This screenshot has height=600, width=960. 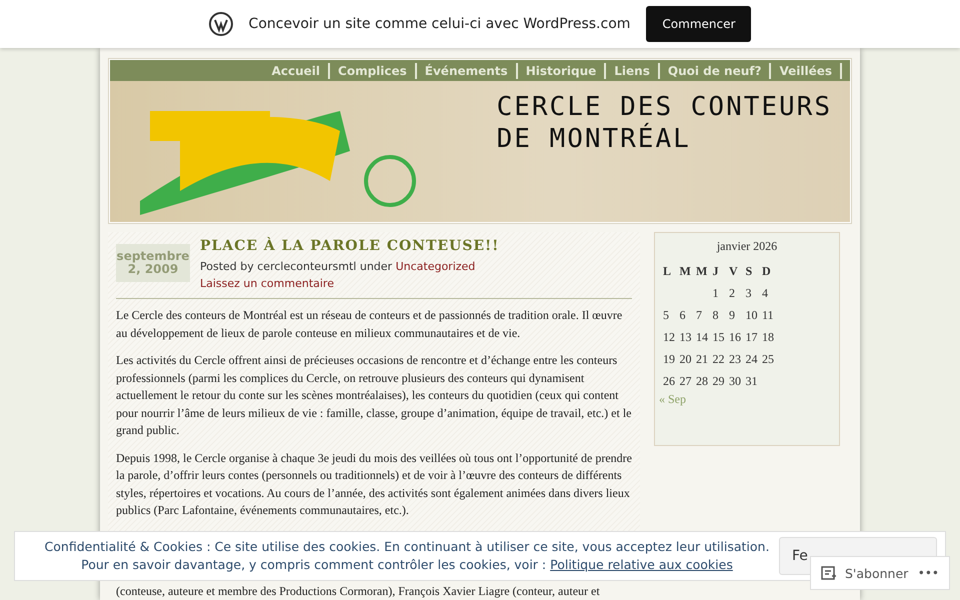 I want to click on calendar-day: 14, so click(x=704, y=337).